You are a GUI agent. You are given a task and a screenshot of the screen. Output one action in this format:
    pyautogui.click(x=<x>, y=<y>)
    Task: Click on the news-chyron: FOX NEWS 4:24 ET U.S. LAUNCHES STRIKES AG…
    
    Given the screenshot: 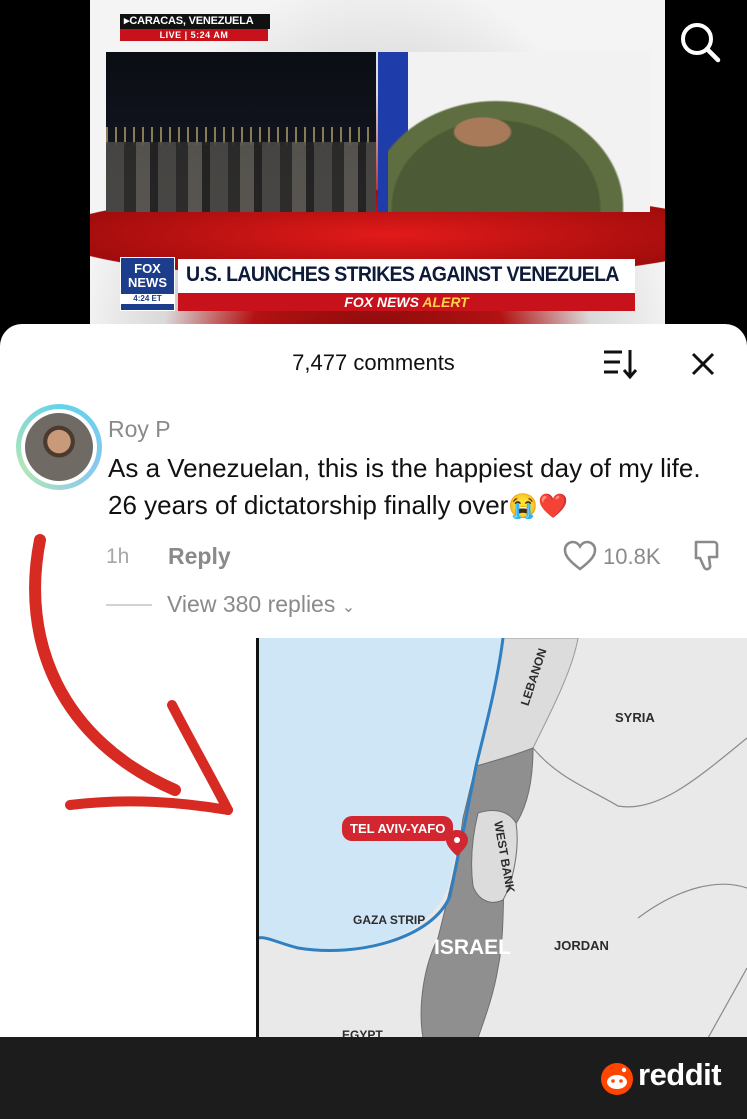 What is the action you would take?
    pyautogui.click(x=377, y=285)
    